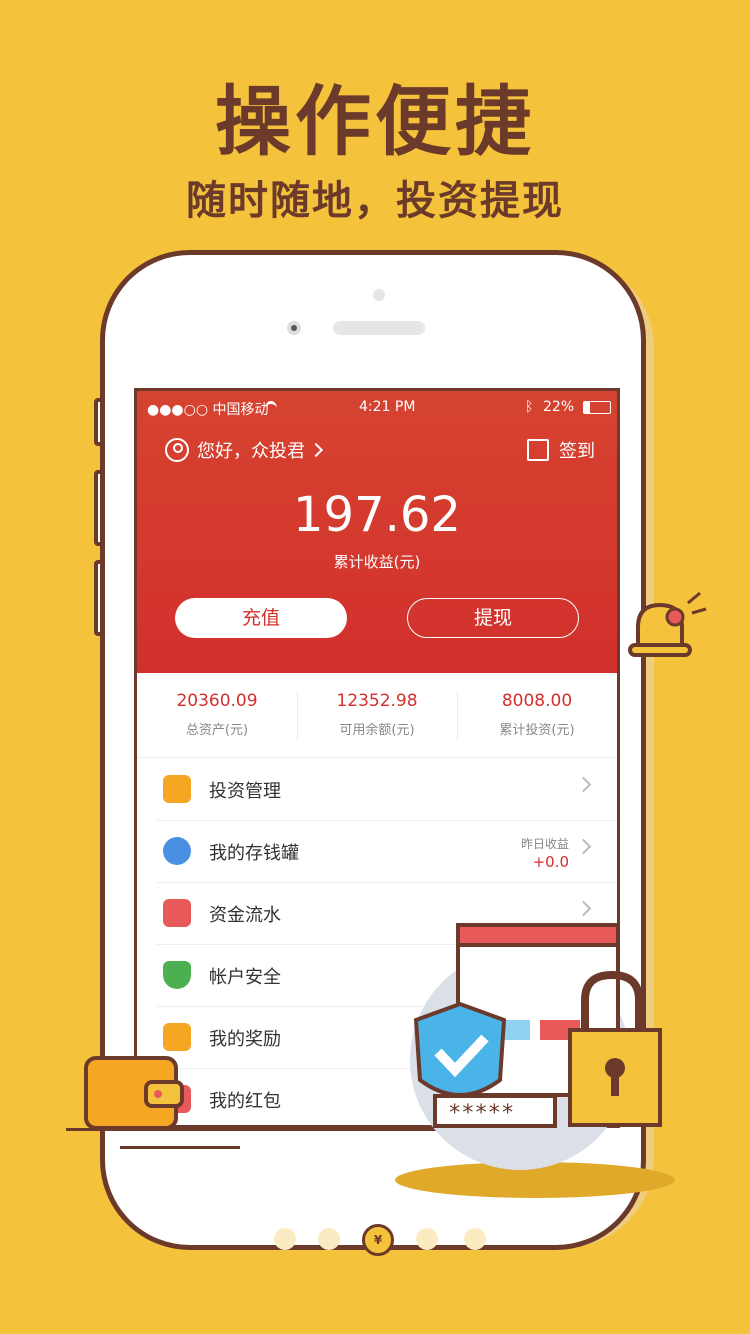 This screenshot has height=1334, width=750. Describe the element at coordinates (217, 730) in the screenshot. I see `stat-label: 总资产(元)` at that location.